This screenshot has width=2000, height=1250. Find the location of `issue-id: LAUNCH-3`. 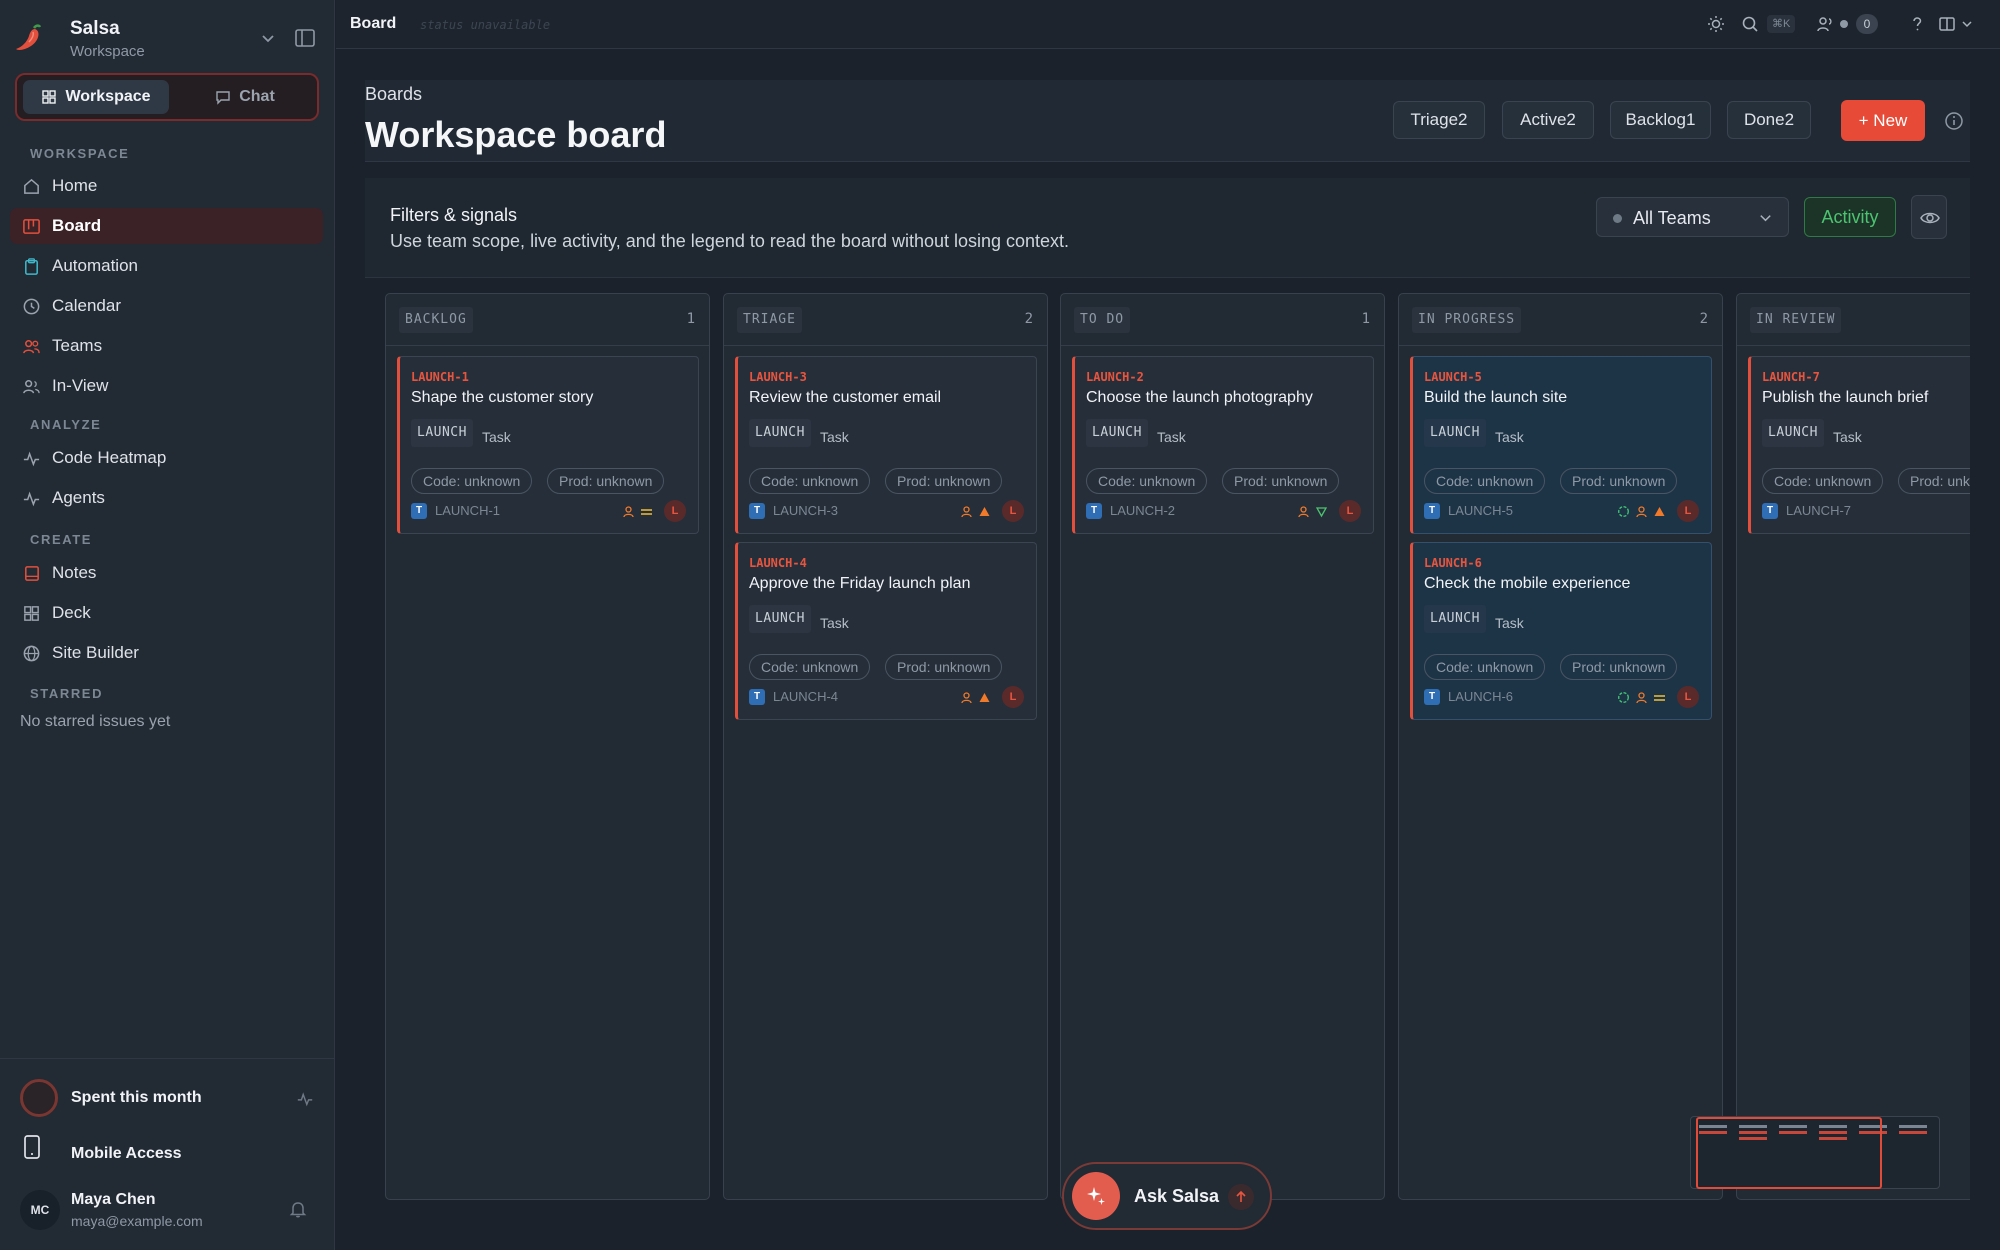

issue-id: LAUNCH-3 is located at coordinates (806, 510).